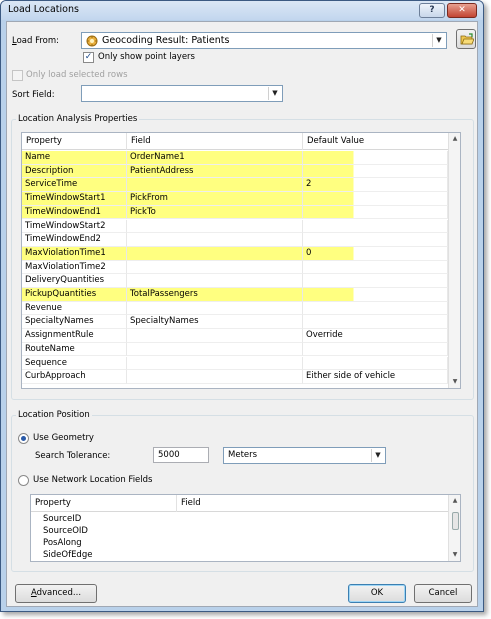  Describe the element at coordinates (215, 171) in the screenshot. I see `cell-field: PatientAddress` at that location.